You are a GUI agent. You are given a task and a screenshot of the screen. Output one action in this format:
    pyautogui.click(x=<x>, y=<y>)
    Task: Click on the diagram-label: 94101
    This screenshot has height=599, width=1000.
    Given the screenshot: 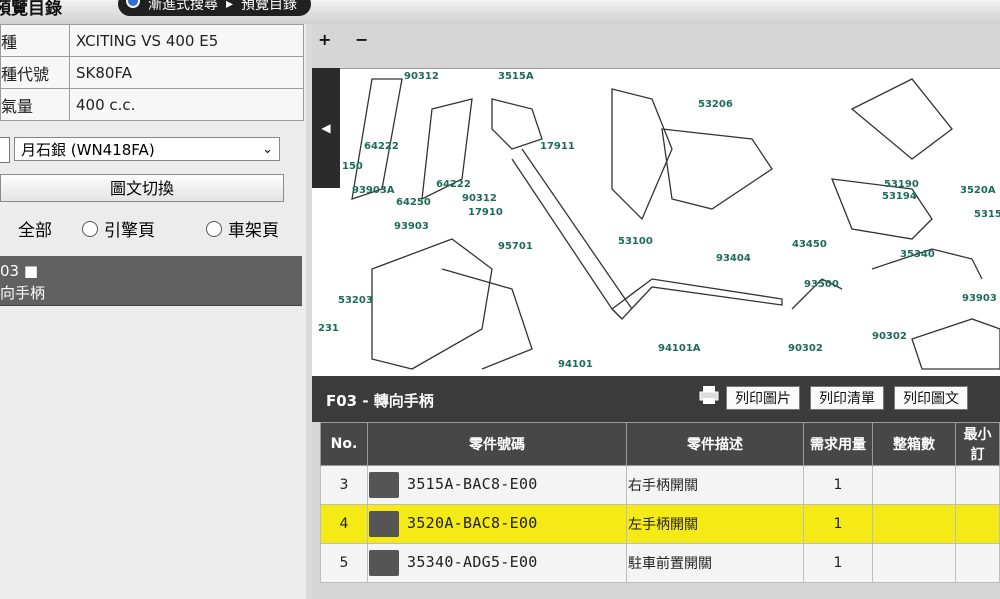 What is the action you would take?
    pyautogui.click(x=575, y=364)
    